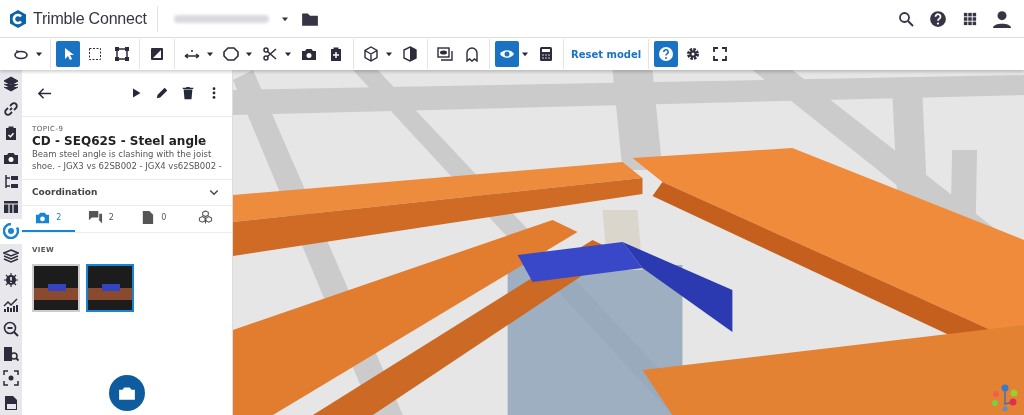  What do you see at coordinates (11, 329) in the screenshot?
I see `zoom-icon` at bounding box center [11, 329].